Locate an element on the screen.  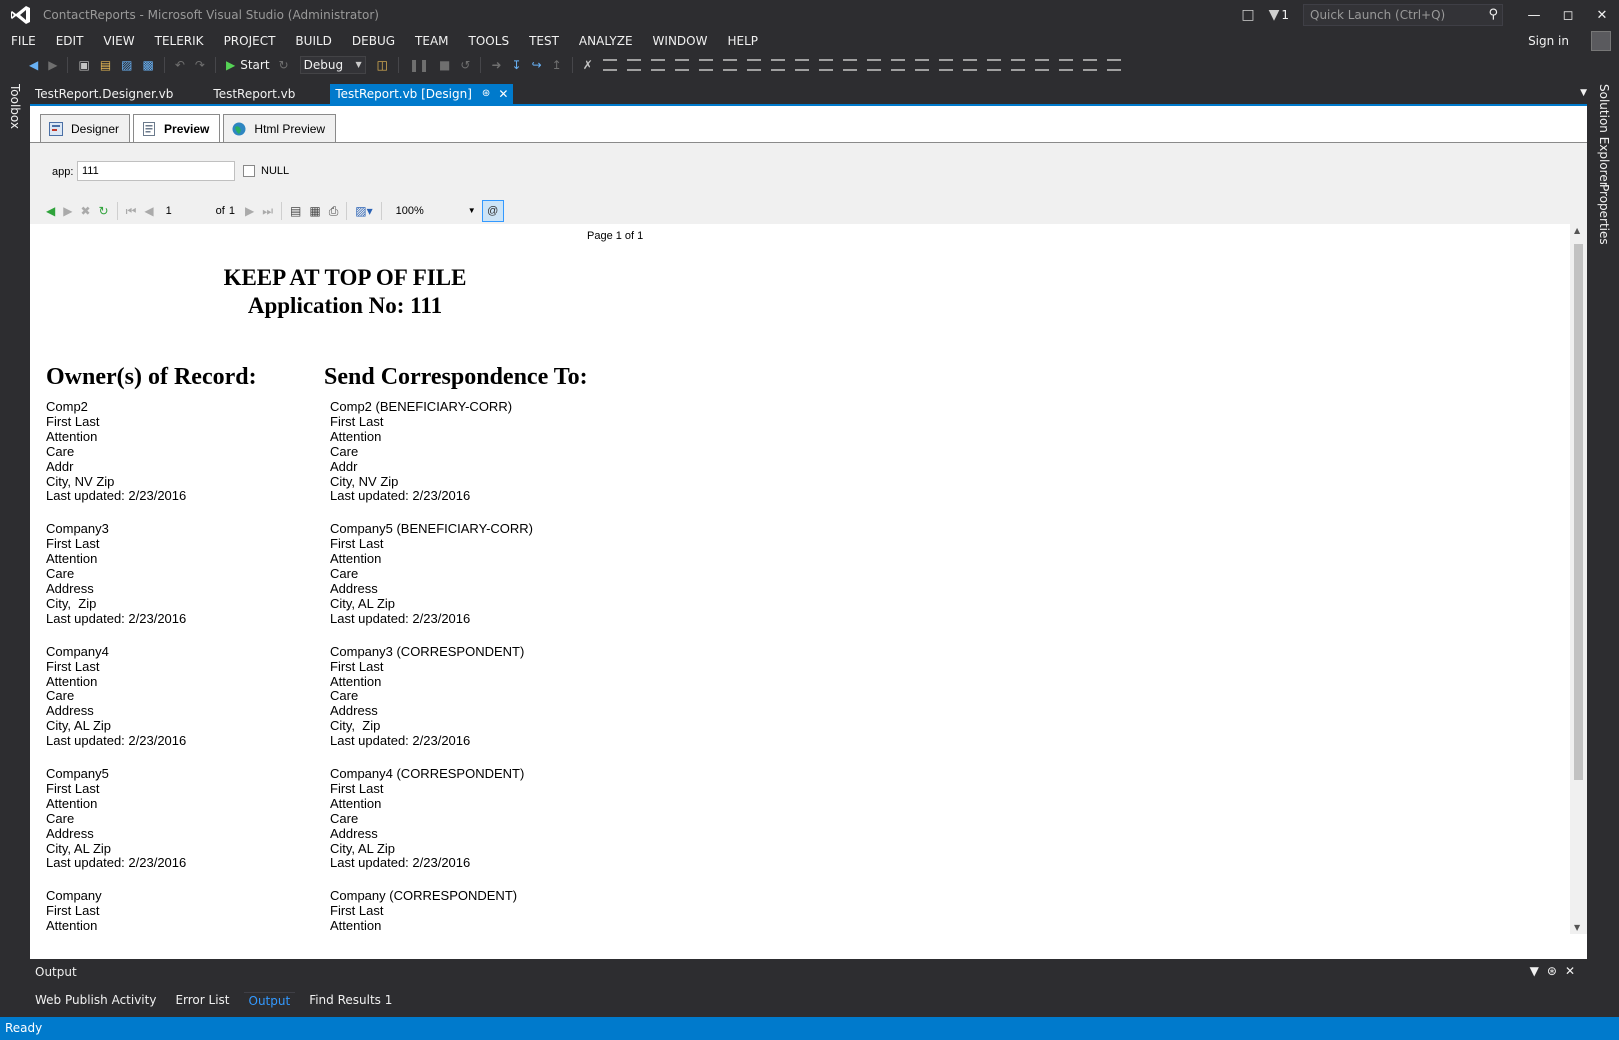
center-horizontally-icon is located at coordinates (897, 65).